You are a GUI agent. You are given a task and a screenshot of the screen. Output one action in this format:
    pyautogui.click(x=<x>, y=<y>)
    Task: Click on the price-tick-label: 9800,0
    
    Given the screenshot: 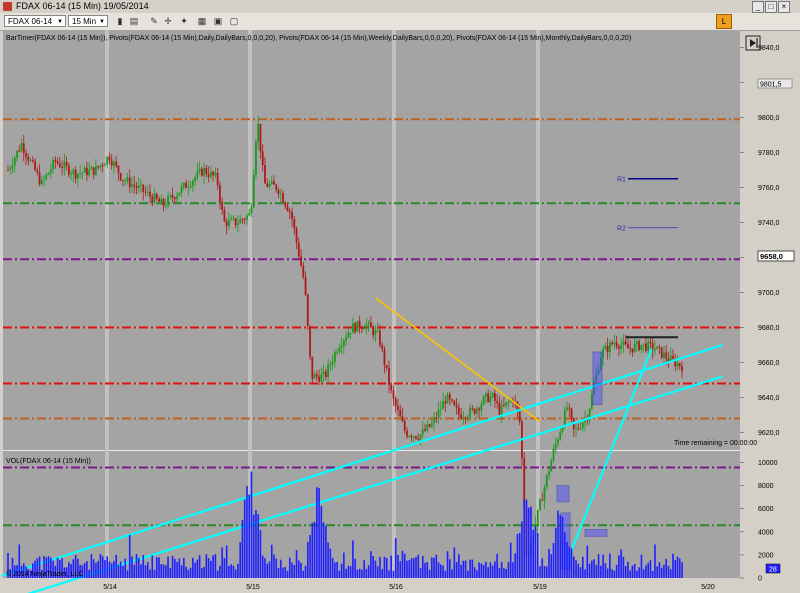 What is the action you would take?
    pyautogui.click(x=769, y=118)
    